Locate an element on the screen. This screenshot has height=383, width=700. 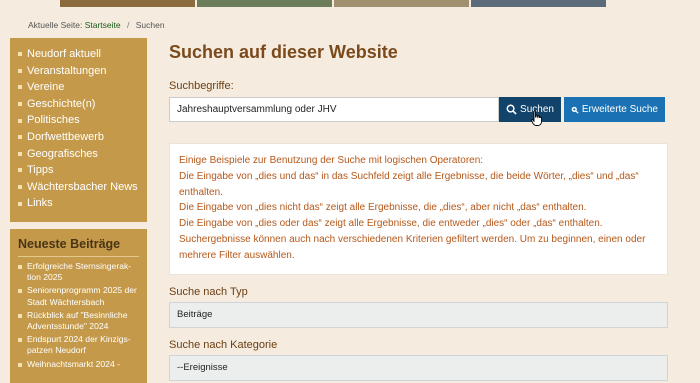
breadcrumb-current: Suchen is located at coordinates (150, 25).